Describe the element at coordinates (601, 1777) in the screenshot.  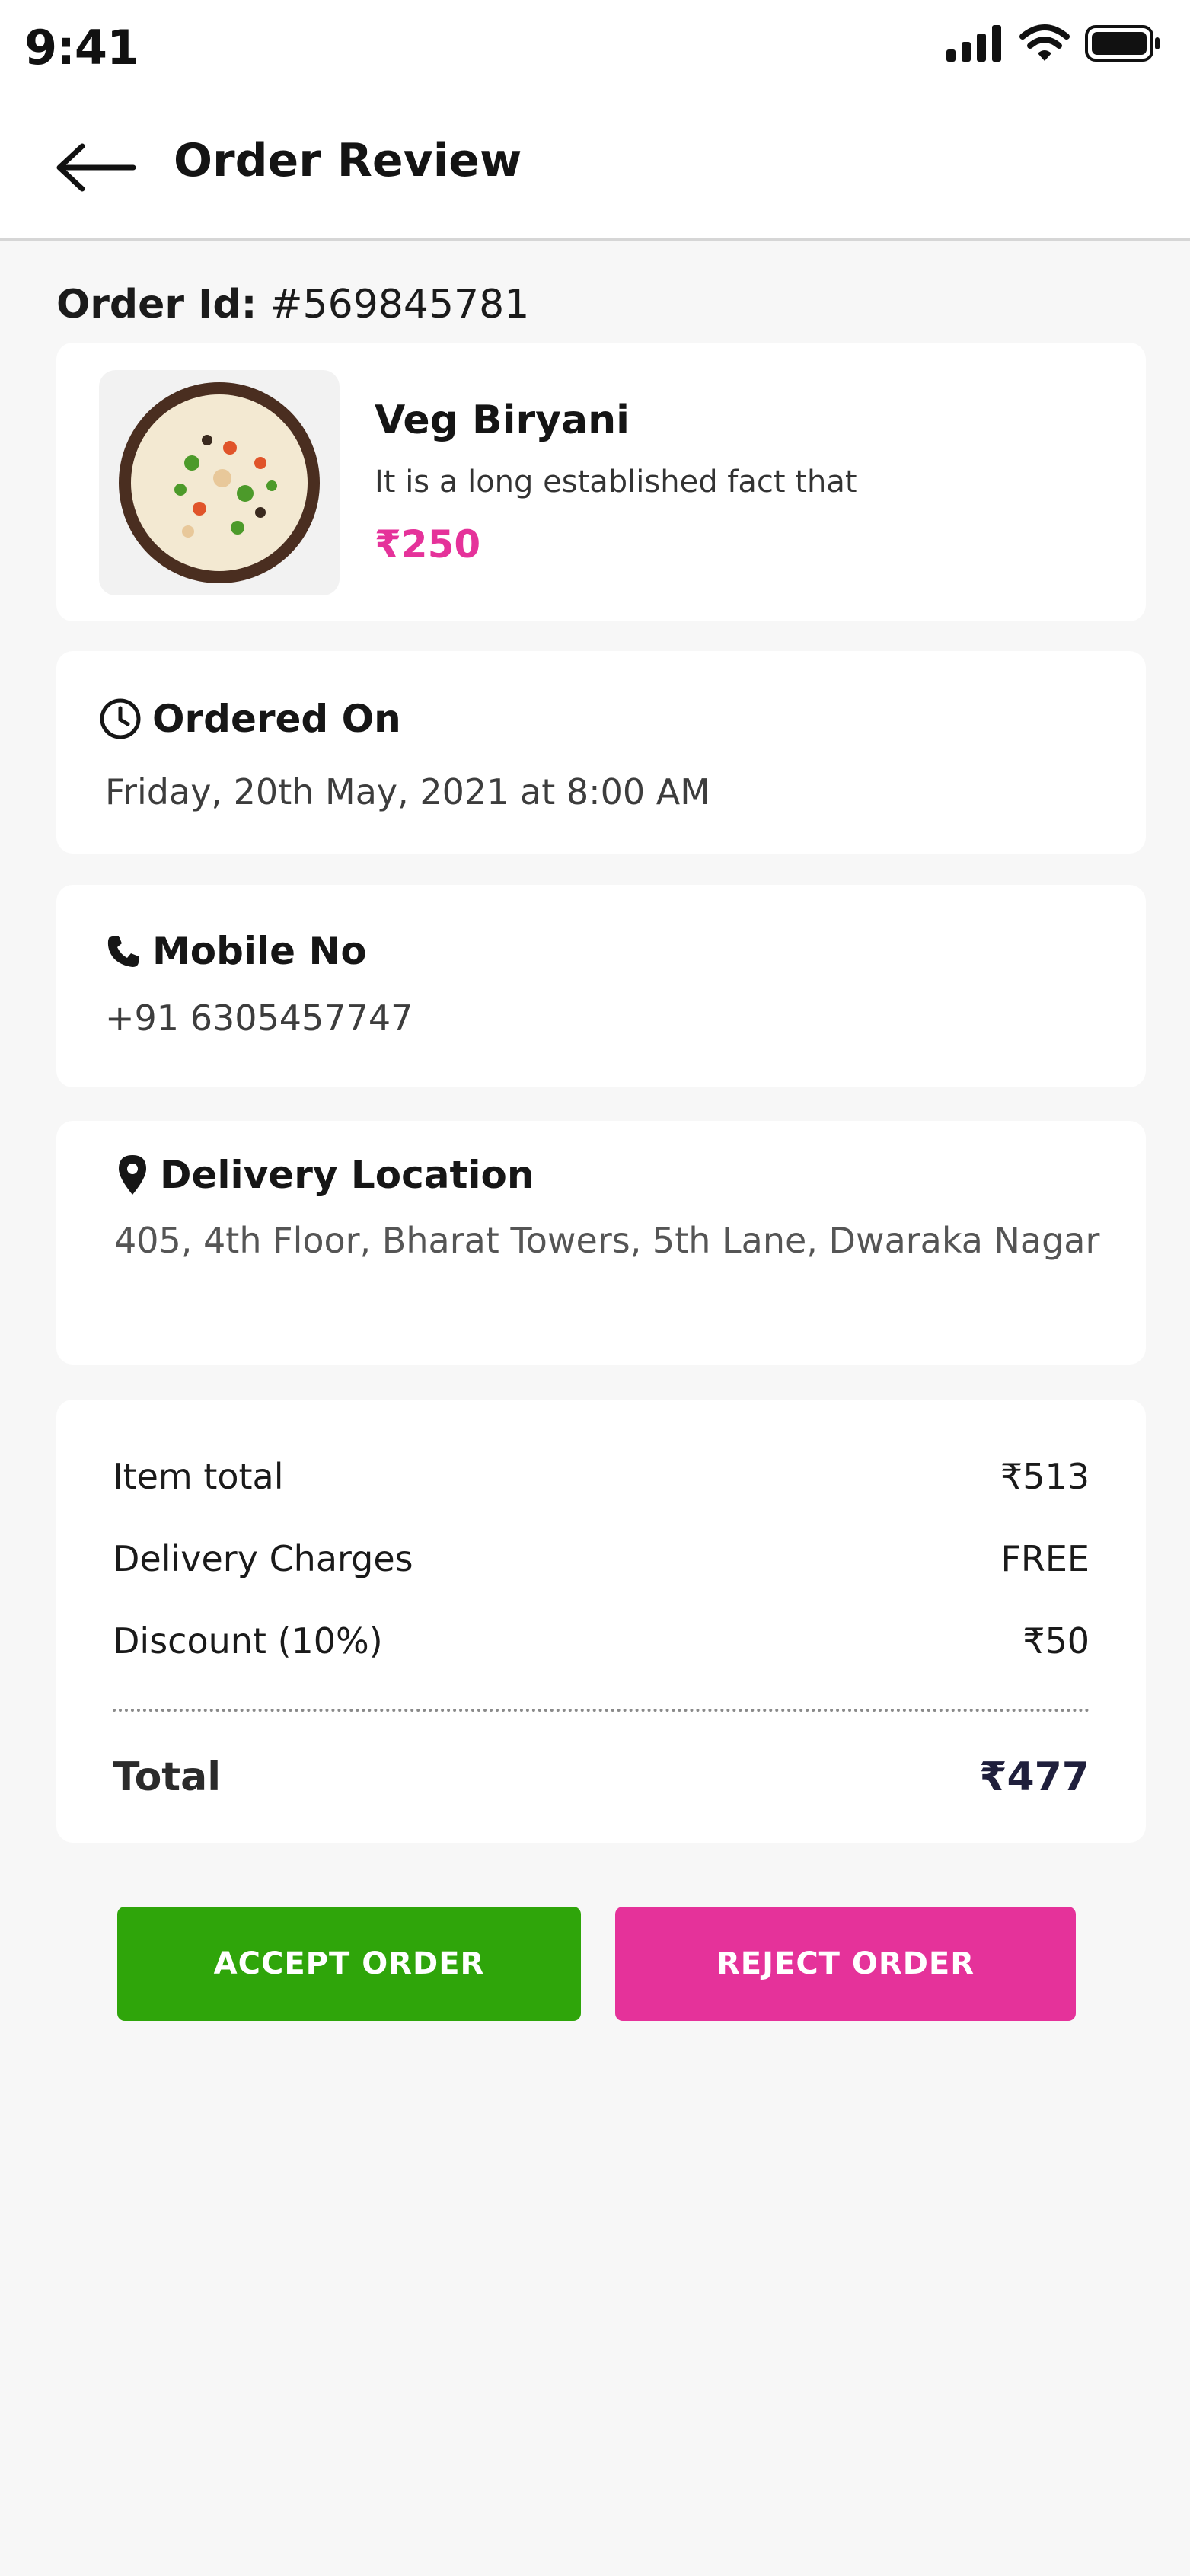
I see `bill-total-row: Total ₹477` at that location.